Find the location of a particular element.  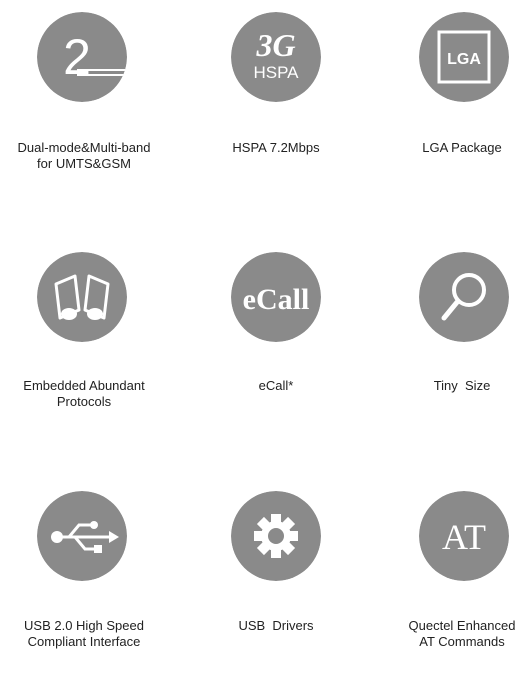

usb-icon is located at coordinates (82, 536).